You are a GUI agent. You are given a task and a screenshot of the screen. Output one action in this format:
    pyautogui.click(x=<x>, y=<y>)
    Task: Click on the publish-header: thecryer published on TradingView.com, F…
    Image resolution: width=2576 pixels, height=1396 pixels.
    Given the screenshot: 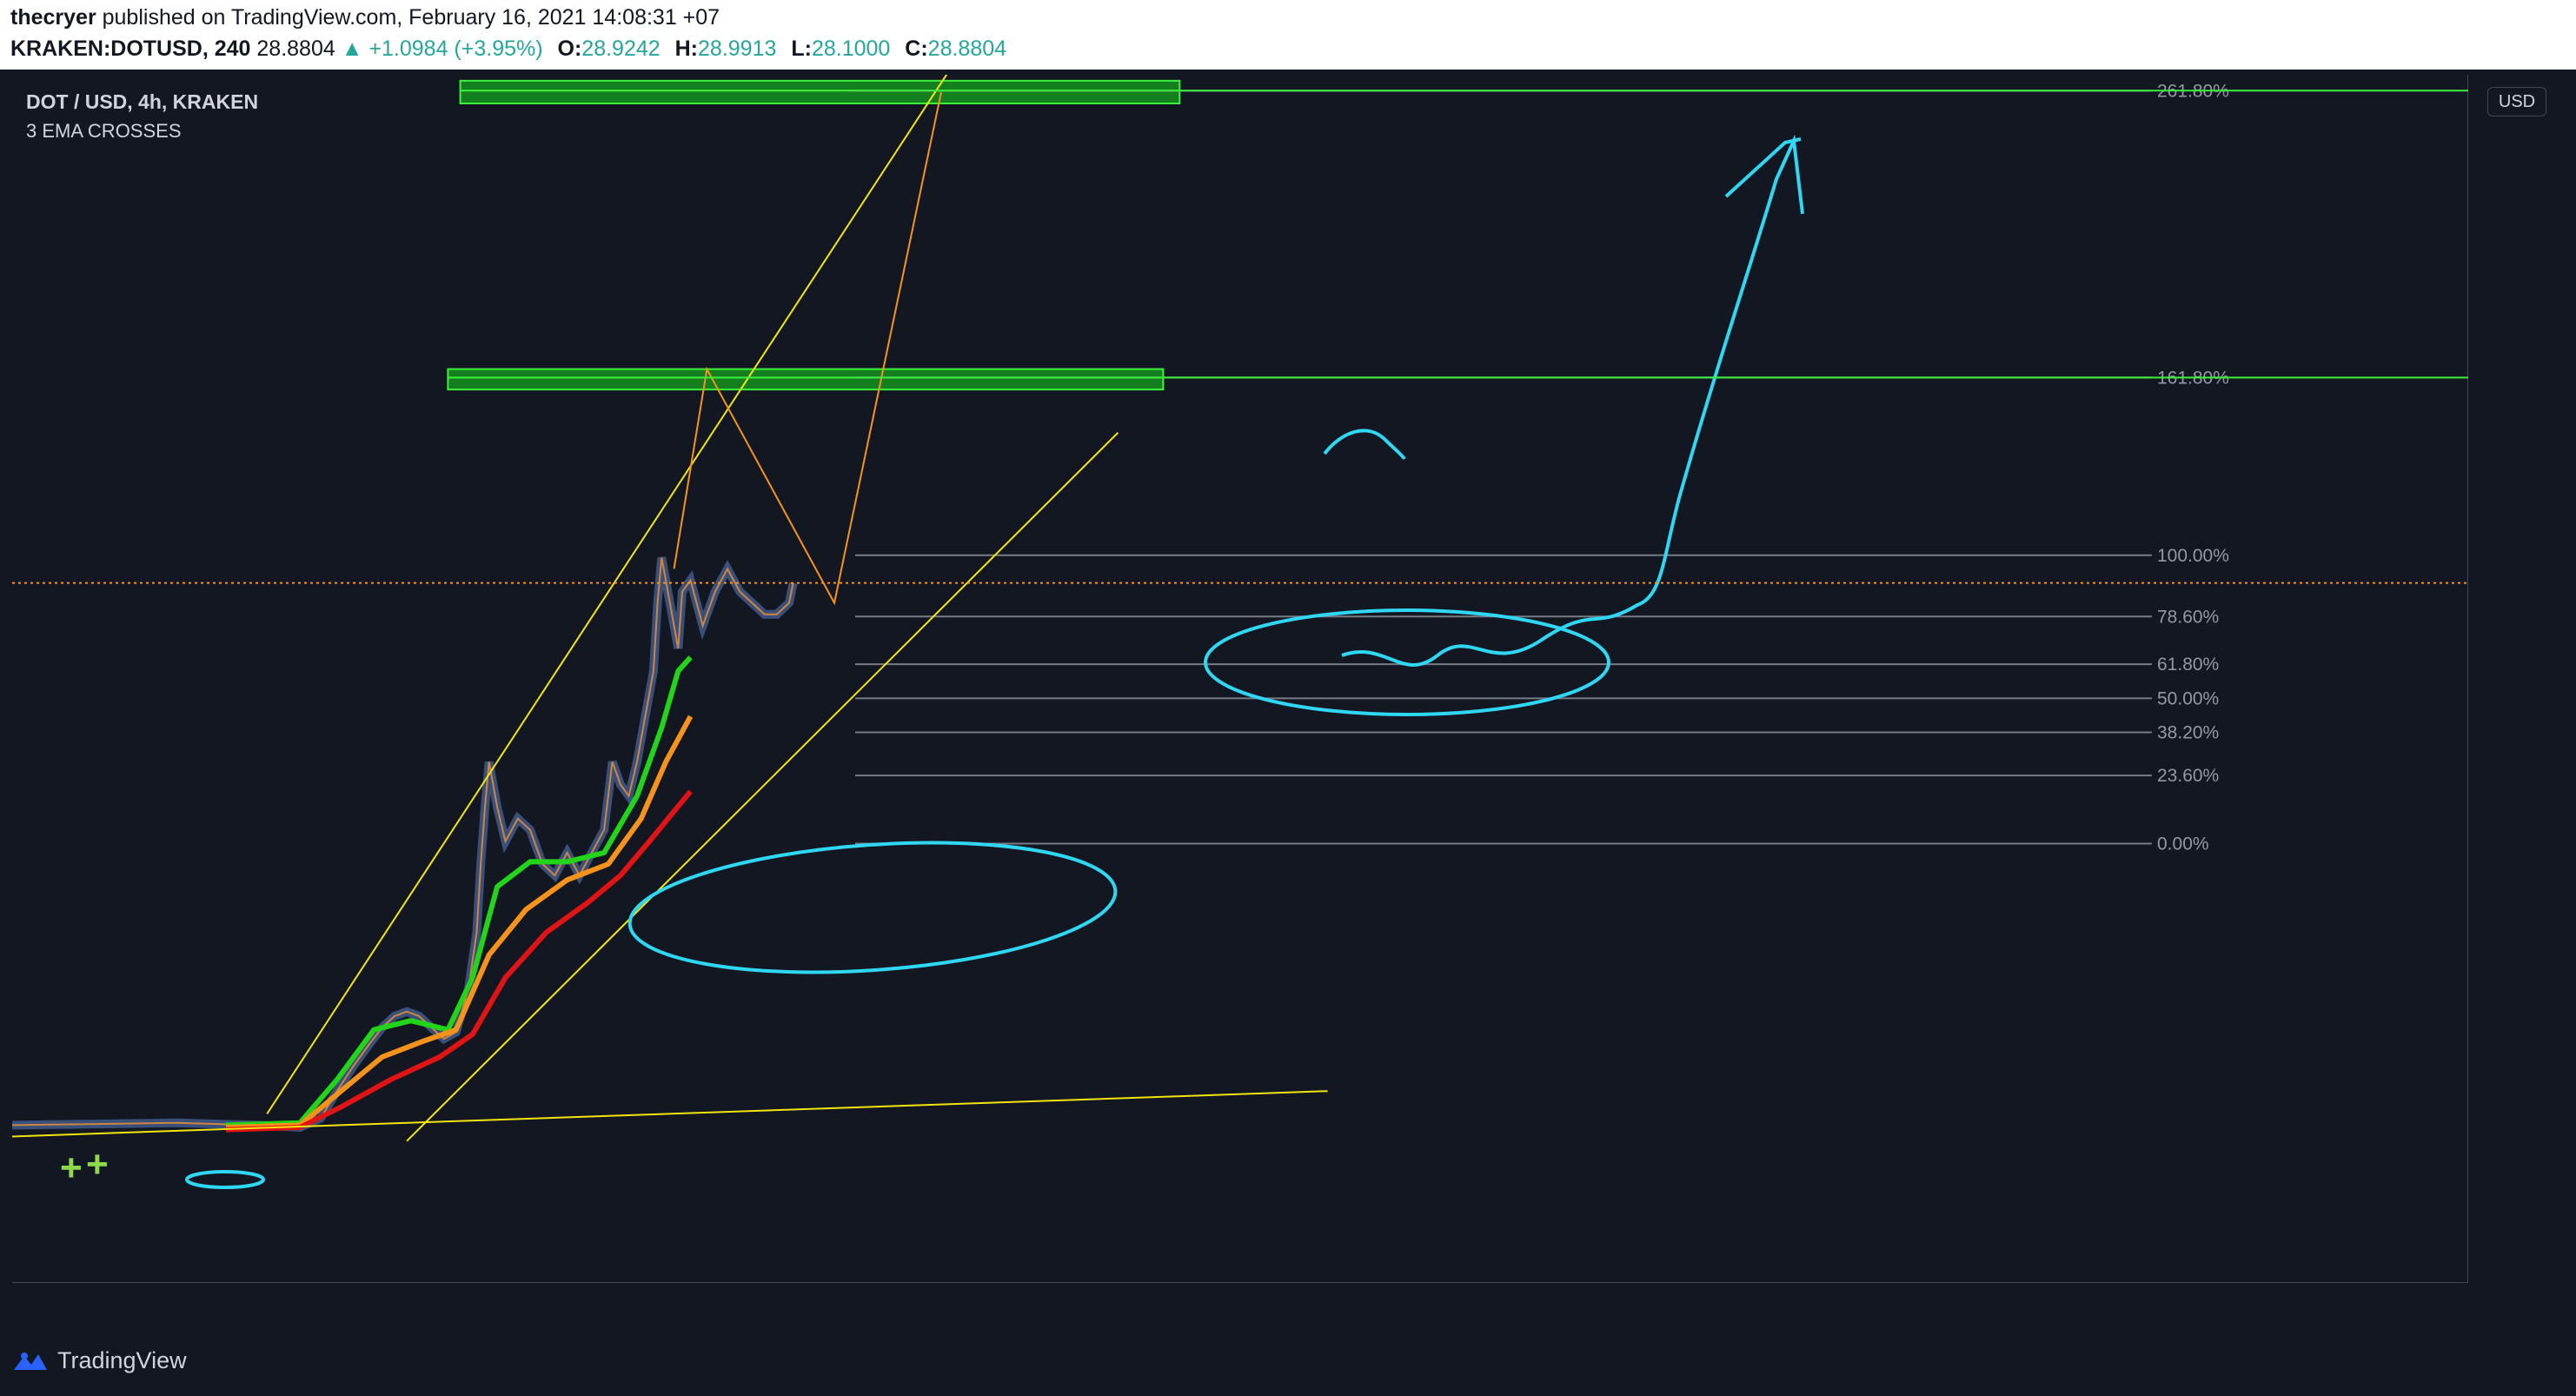 What is the action you would take?
    pyautogui.click(x=1288, y=35)
    